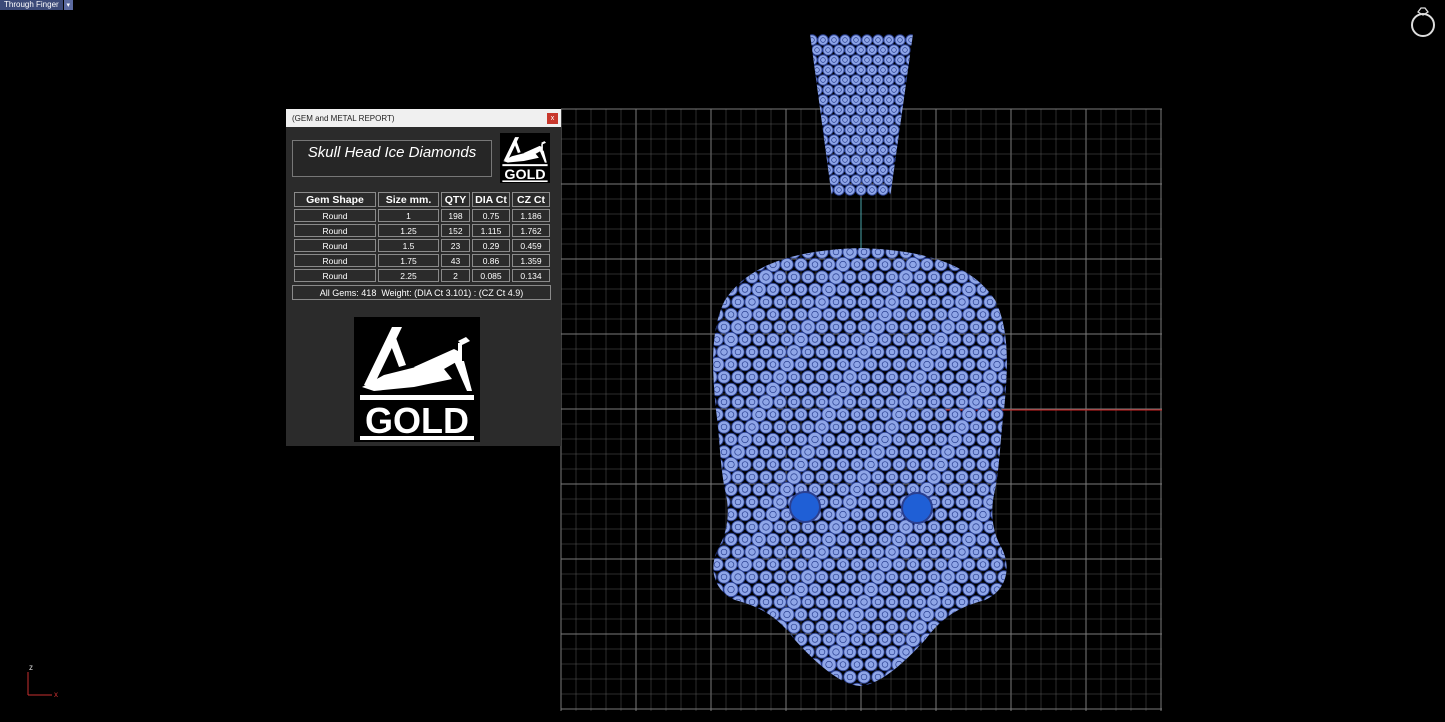 Image resolution: width=1445 pixels, height=722 pixels. Describe the element at coordinates (552, 118) in the screenshot. I see `close-button: x` at that location.